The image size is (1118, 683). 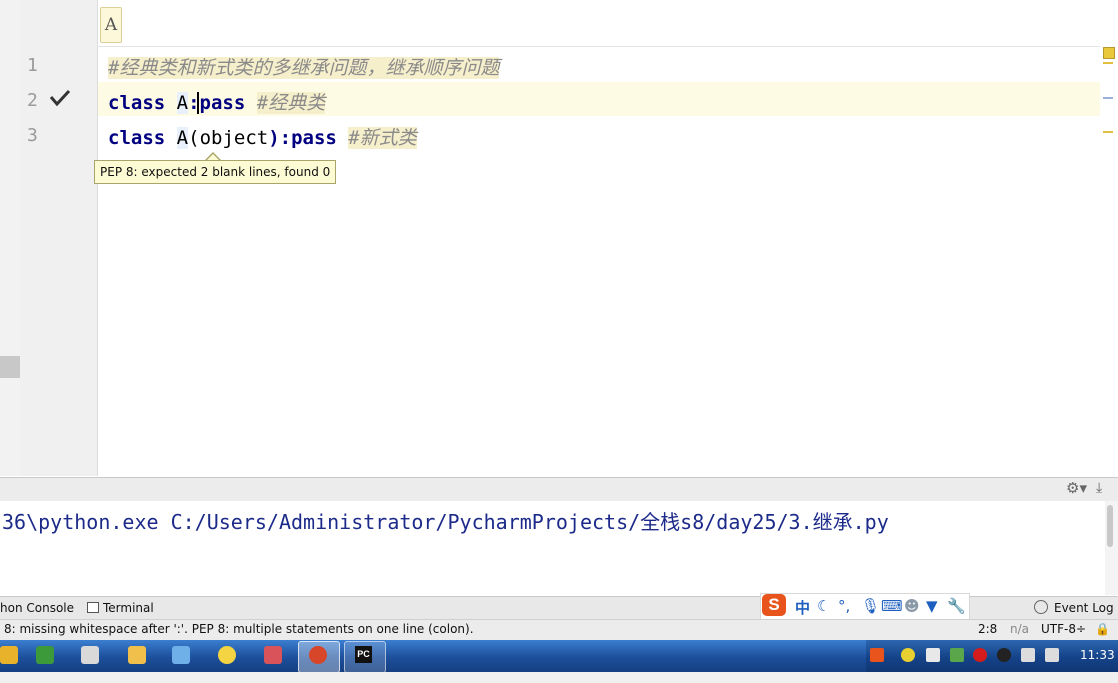 I want to click on code-comment: #经典类和新式类的多继承问题，继承顺序问题, so click(x=304, y=68).